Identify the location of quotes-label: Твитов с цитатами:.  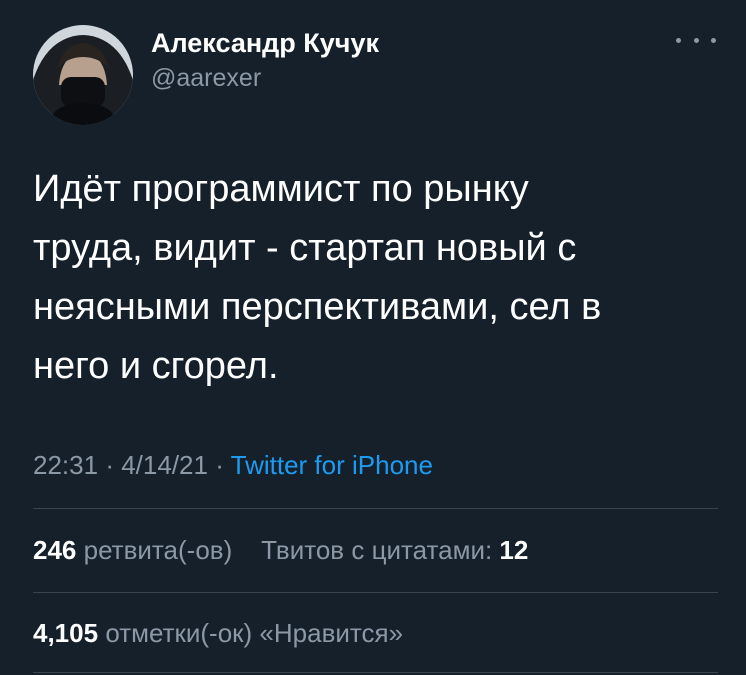
(377, 550).